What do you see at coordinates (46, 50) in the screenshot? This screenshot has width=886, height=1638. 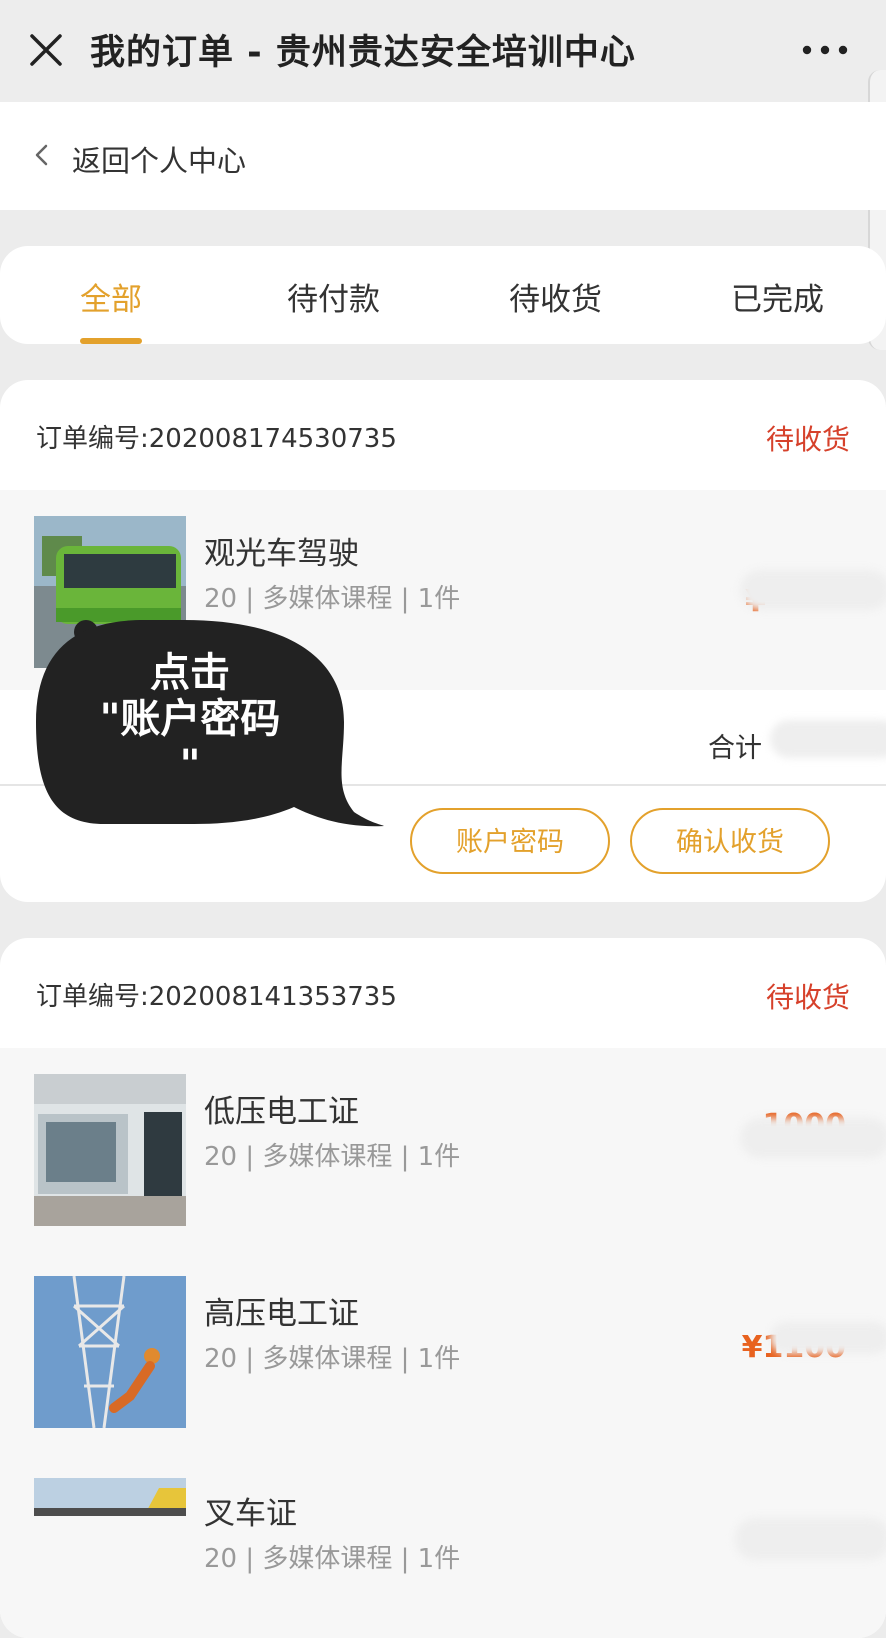 I see `close-icon` at bounding box center [46, 50].